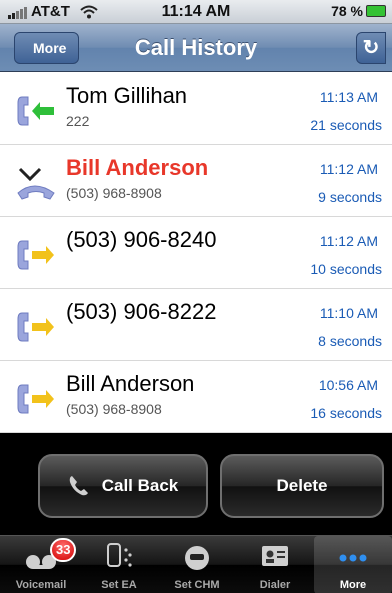 This screenshot has height=593, width=392. Describe the element at coordinates (141, 239) in the screenshot. I see `caller-name: (503) 906-8240` at that location.